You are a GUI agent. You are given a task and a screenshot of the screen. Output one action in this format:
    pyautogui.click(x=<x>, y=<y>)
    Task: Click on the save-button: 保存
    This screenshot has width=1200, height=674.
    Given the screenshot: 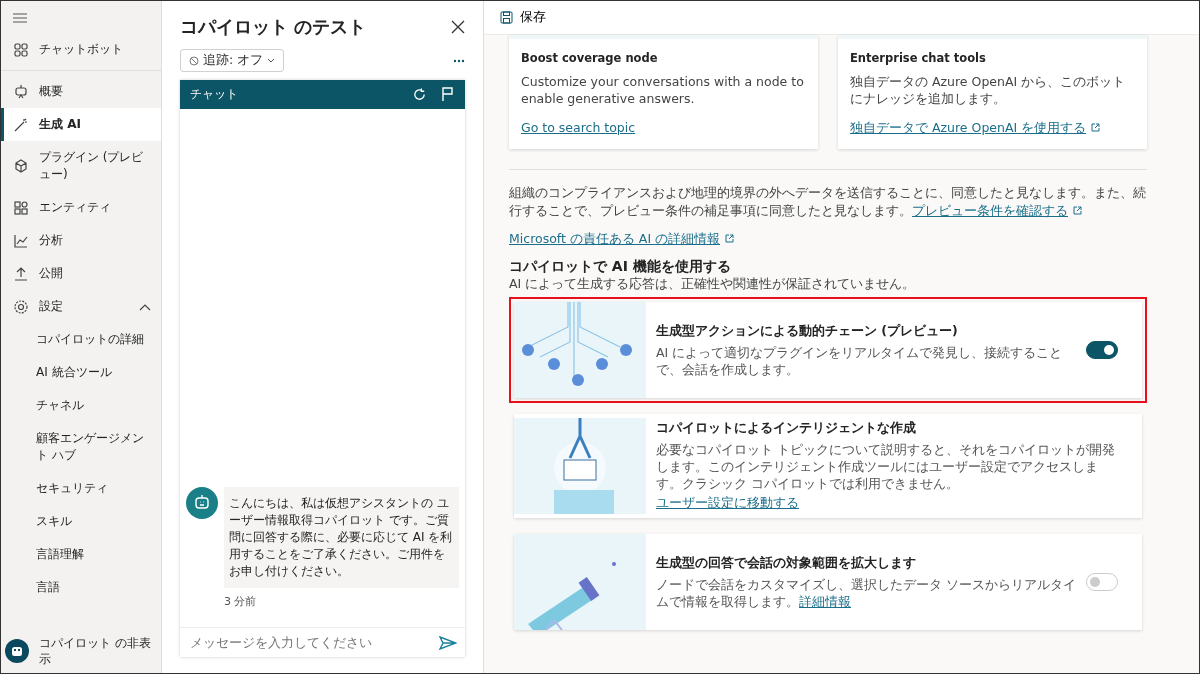 What is the action you would take?
    pyautogui.click(x=523, y=17)
    